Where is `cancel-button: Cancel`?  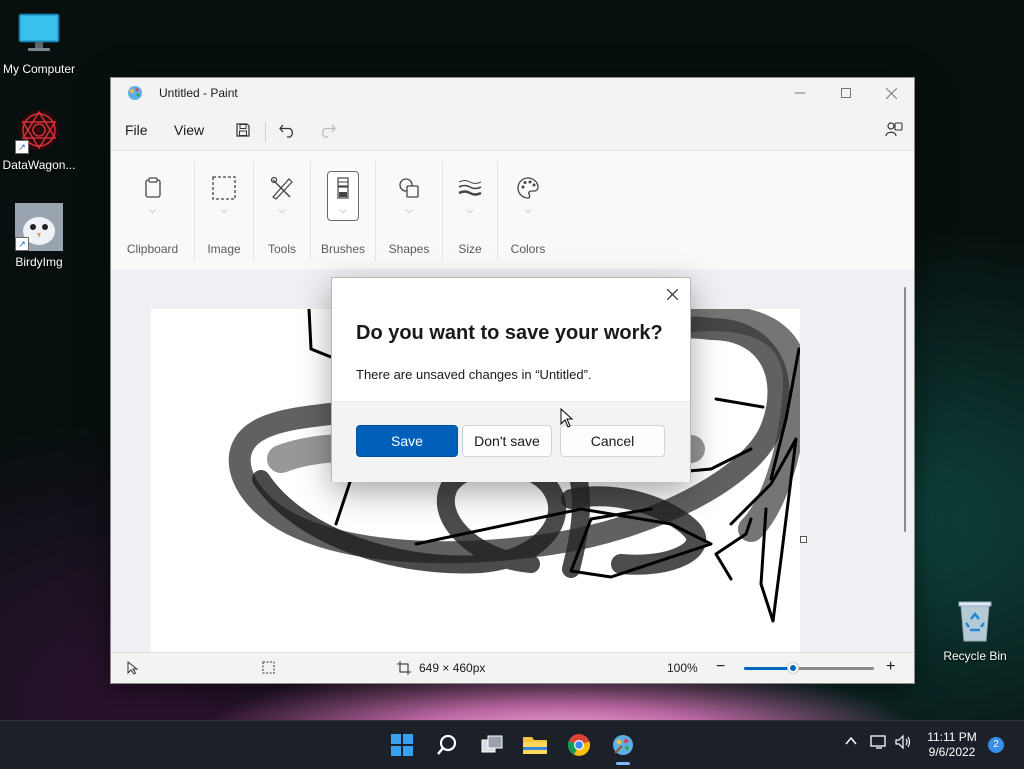 cancel-button: Cancel is located at coordinates (612, 441).